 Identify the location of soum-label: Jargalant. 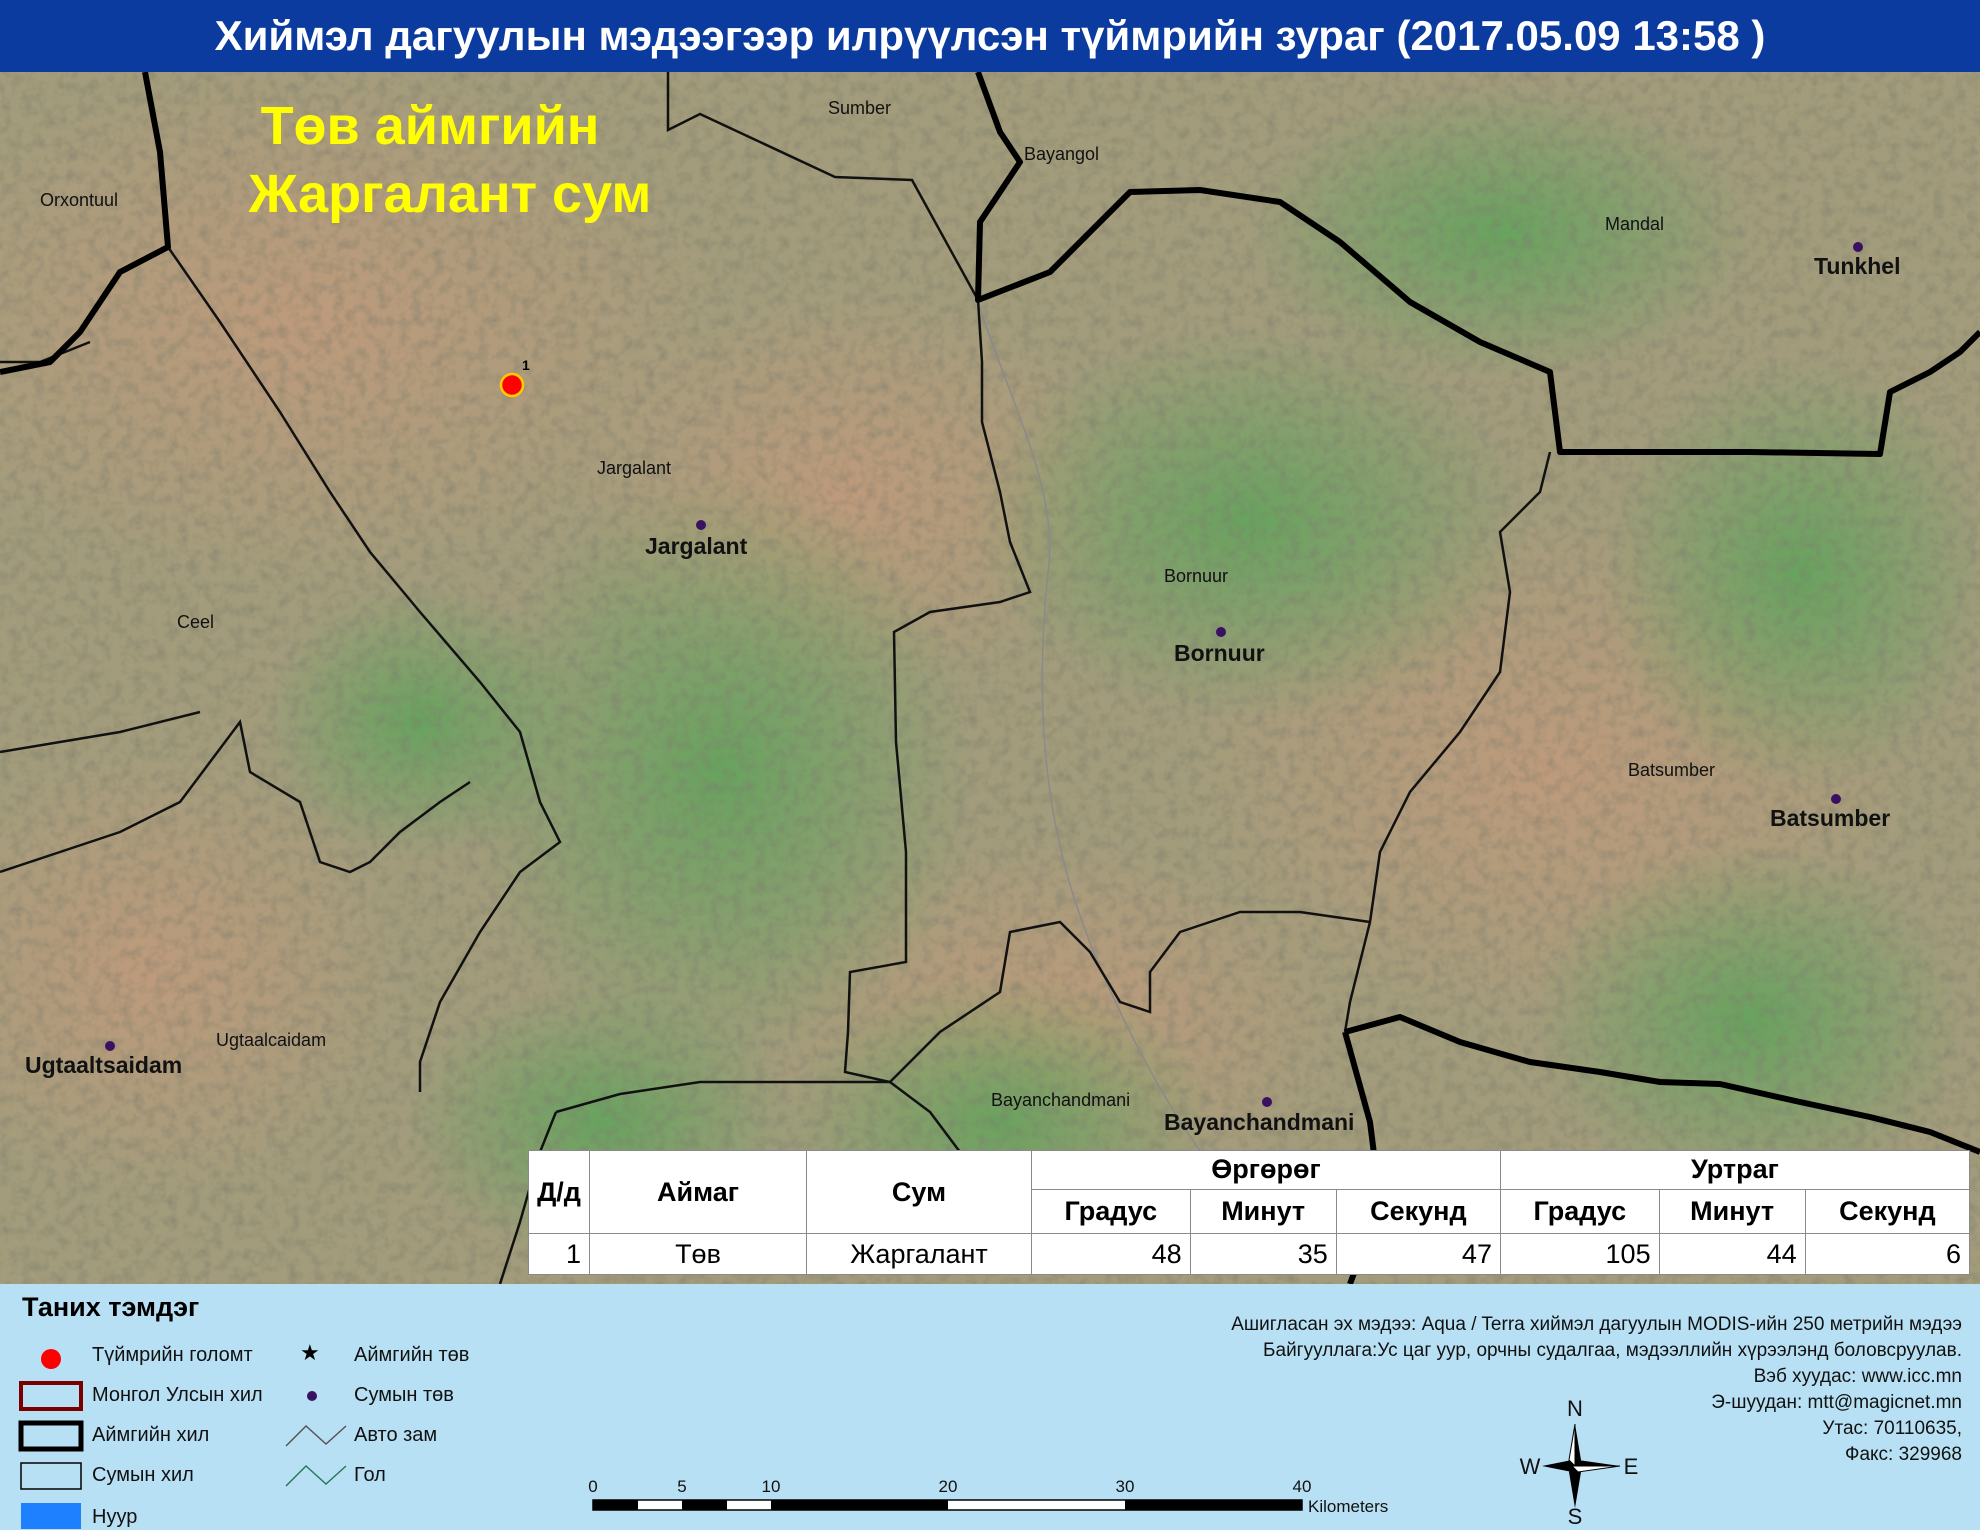
(634, 468).